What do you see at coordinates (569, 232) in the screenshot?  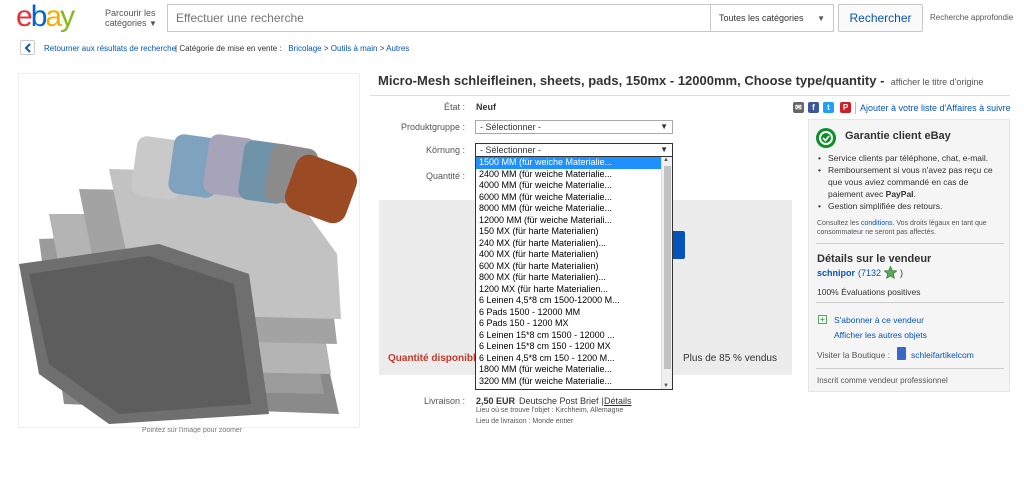 I see `dropdown-option: 150 MX (für harte Materialien)` at bounding box center [569, 232].